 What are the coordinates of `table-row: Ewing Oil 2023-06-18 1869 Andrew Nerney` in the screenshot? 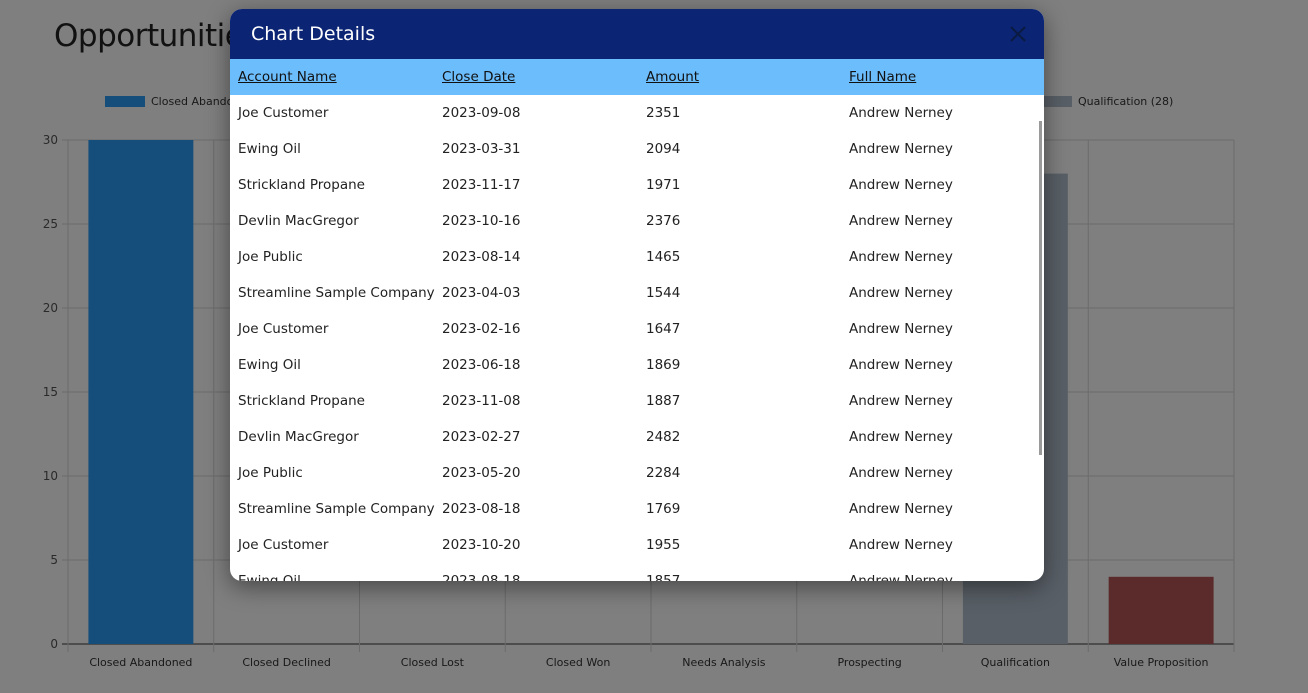 It's located at (637, 365).